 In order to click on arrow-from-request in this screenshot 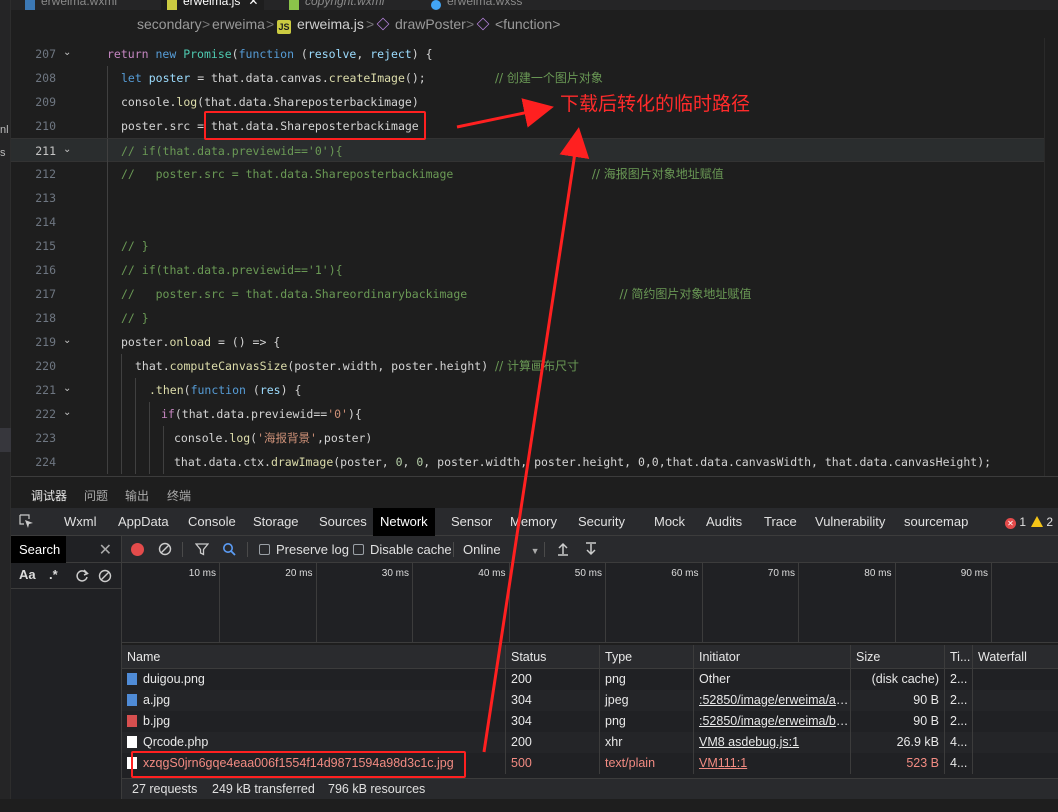, I will do `click(536, 440)`.